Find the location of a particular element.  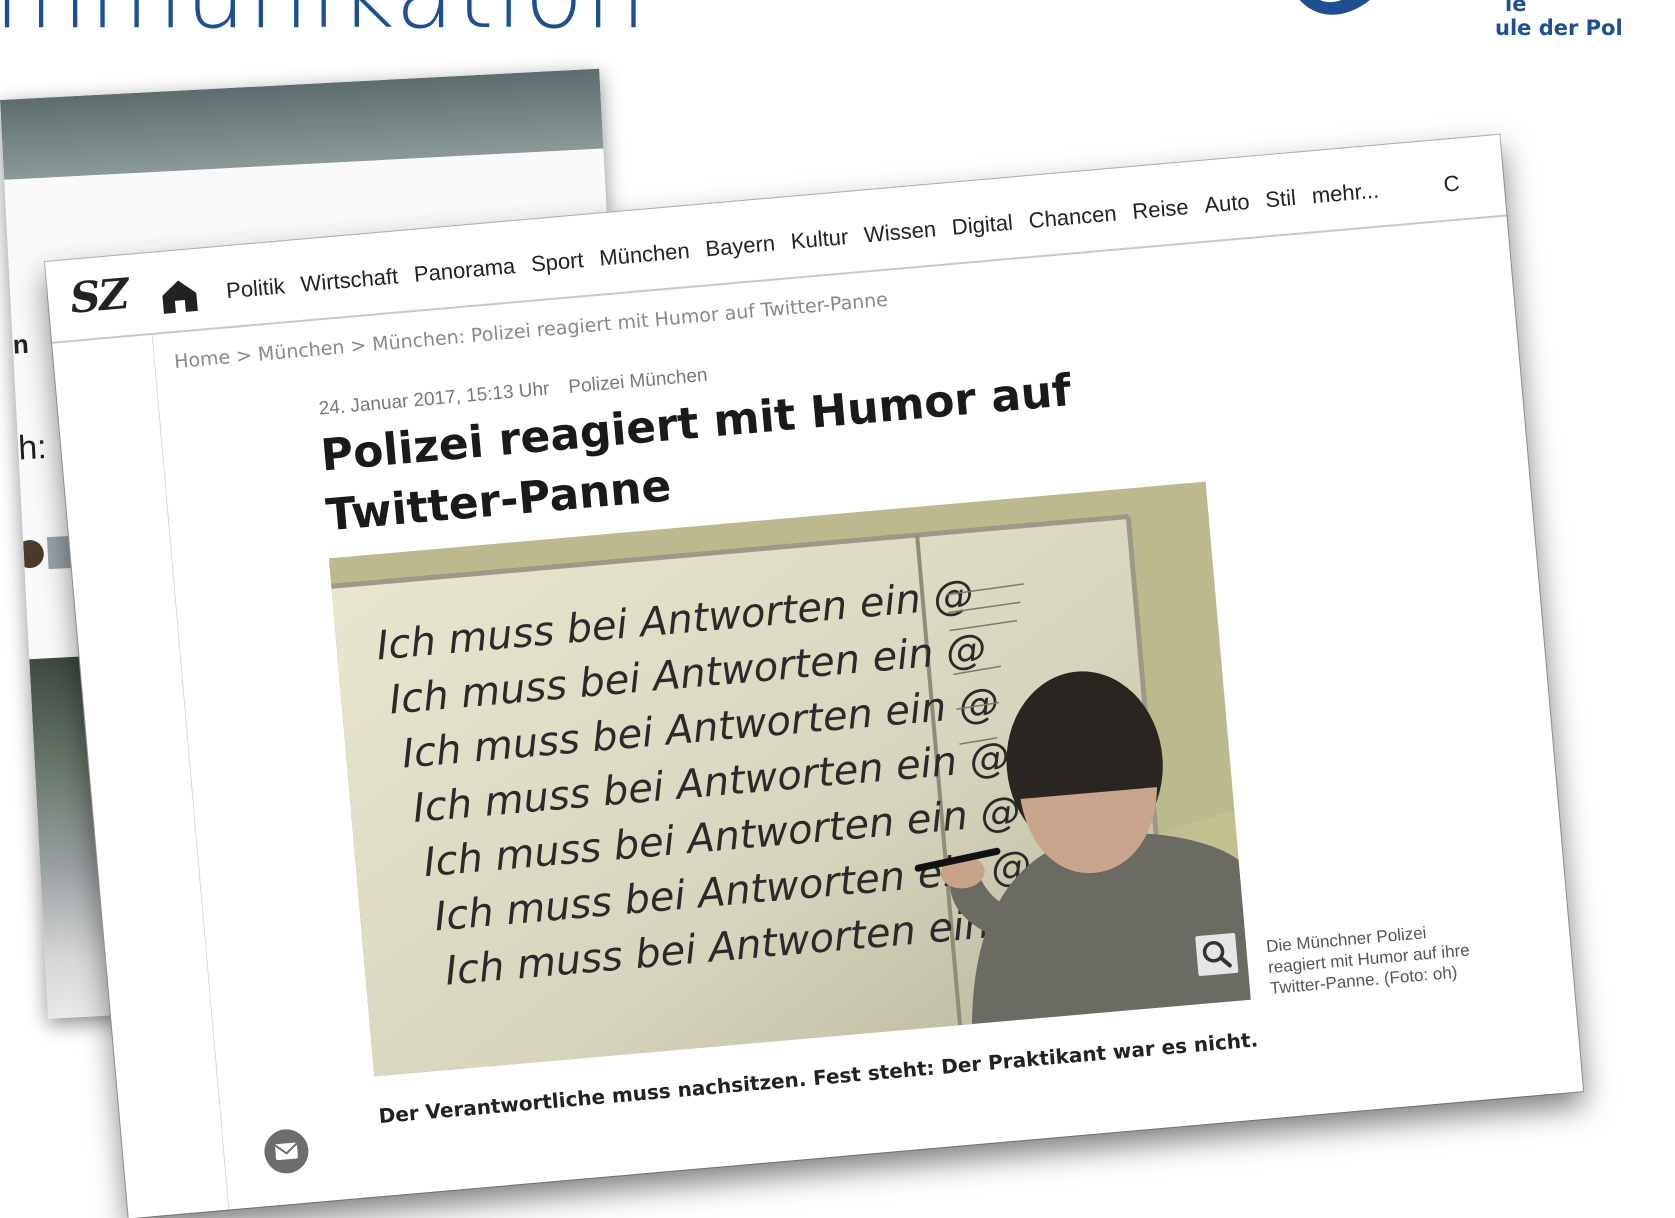

home-icon is located at coordinates (179, 296).